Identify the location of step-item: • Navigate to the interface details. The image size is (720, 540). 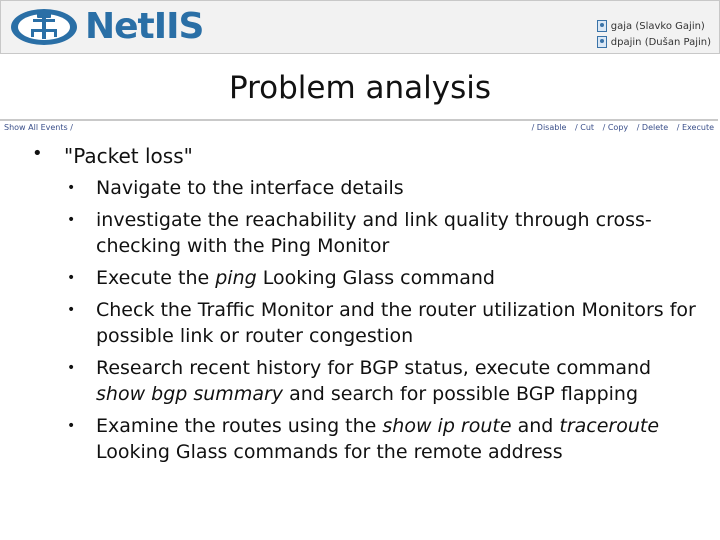
(383, 188).